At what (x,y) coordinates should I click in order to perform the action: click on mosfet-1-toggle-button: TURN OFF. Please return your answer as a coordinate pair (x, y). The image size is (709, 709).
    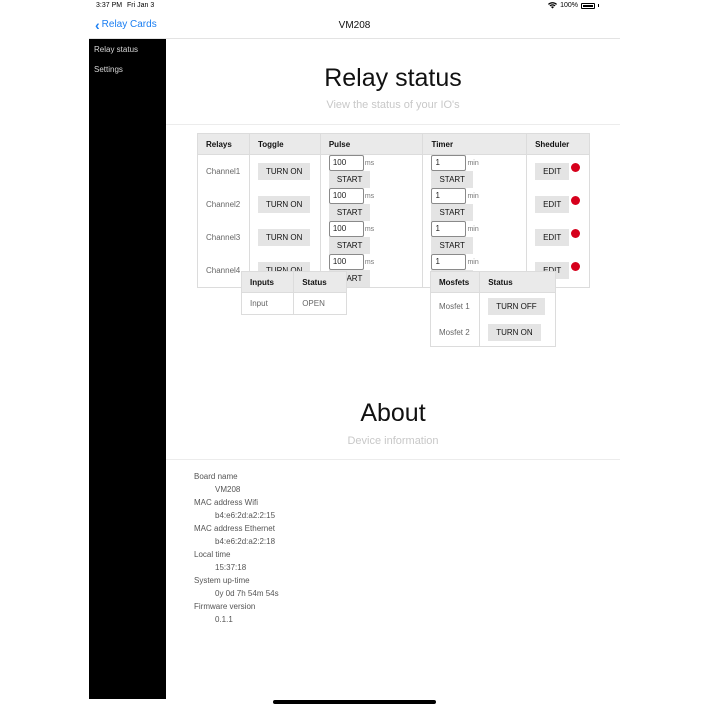
    Looking at the image, I should click on (516, 306).